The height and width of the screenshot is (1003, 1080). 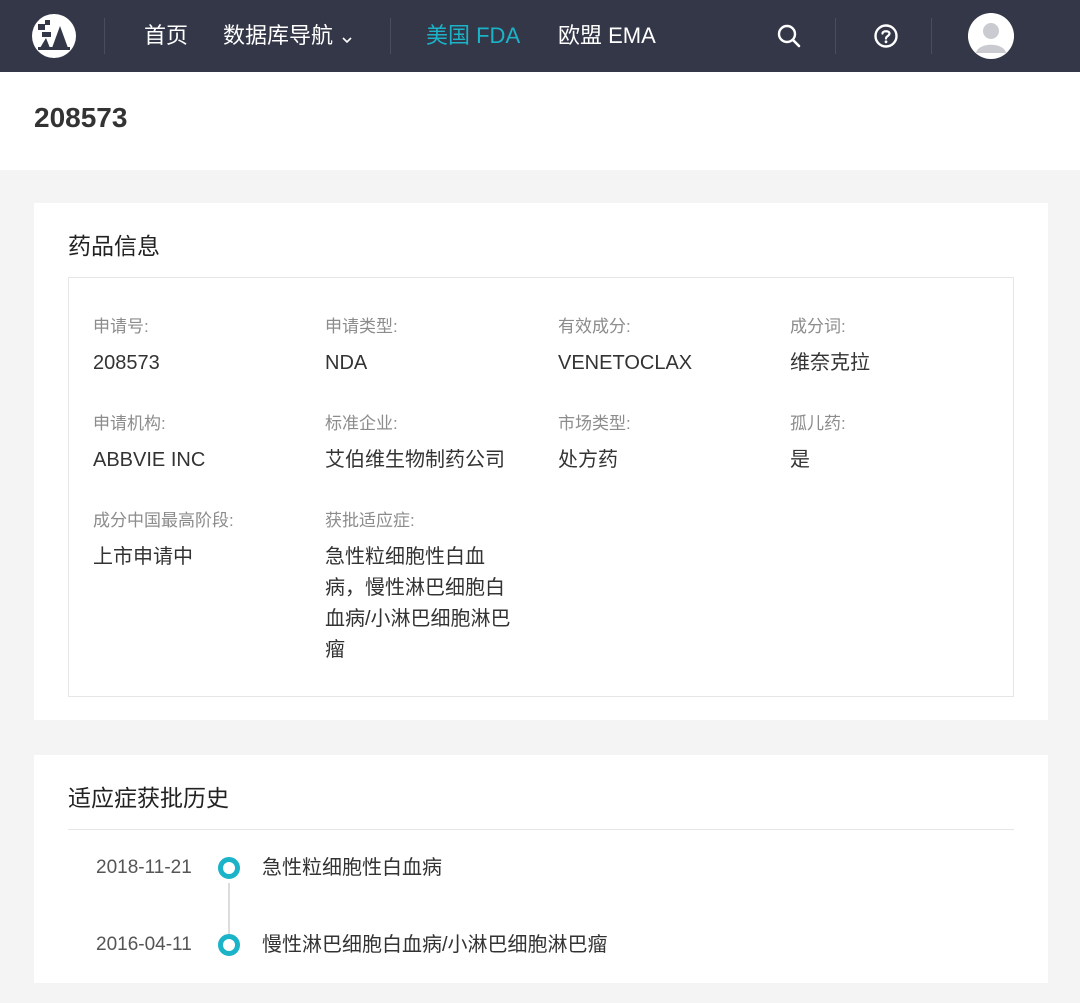 What do you see at coordinates (129, 423) in the screenshot?
I see `field-label: 申请机构:` at bounding box center [129, 423].